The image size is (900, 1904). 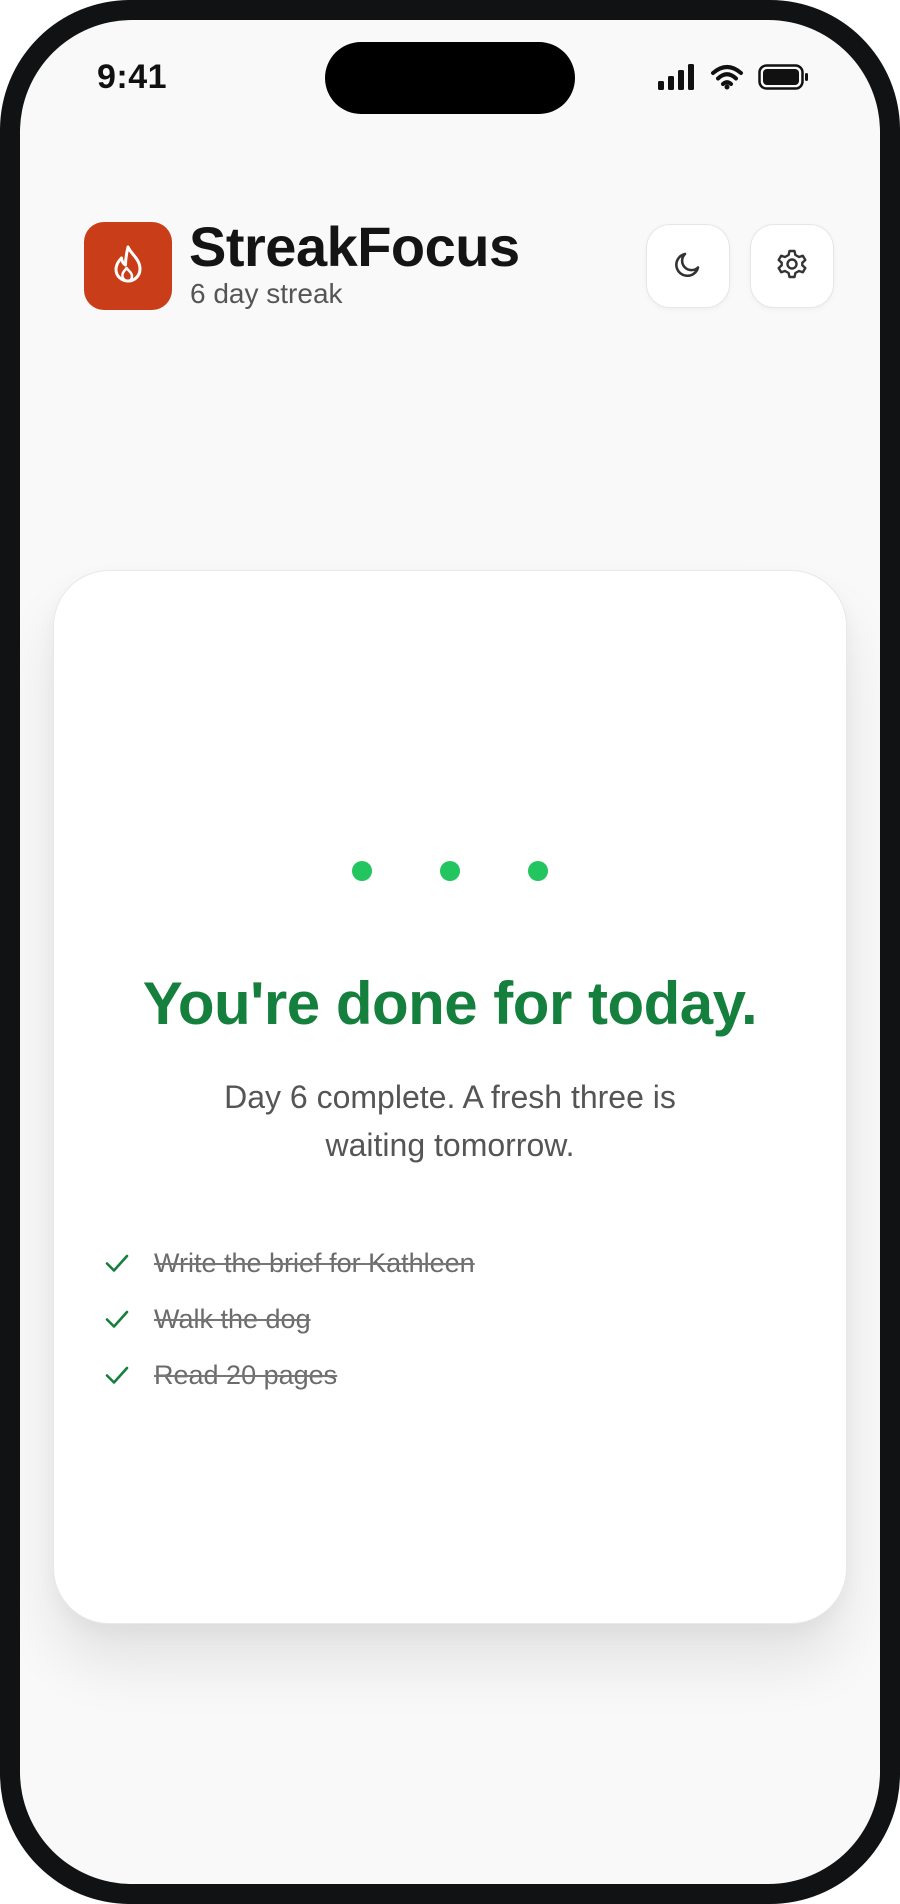 What do you see at coordinates (354, 246) in the screenshot?
I see `app-title: StreakFocus` at bounding box center [354, 246].